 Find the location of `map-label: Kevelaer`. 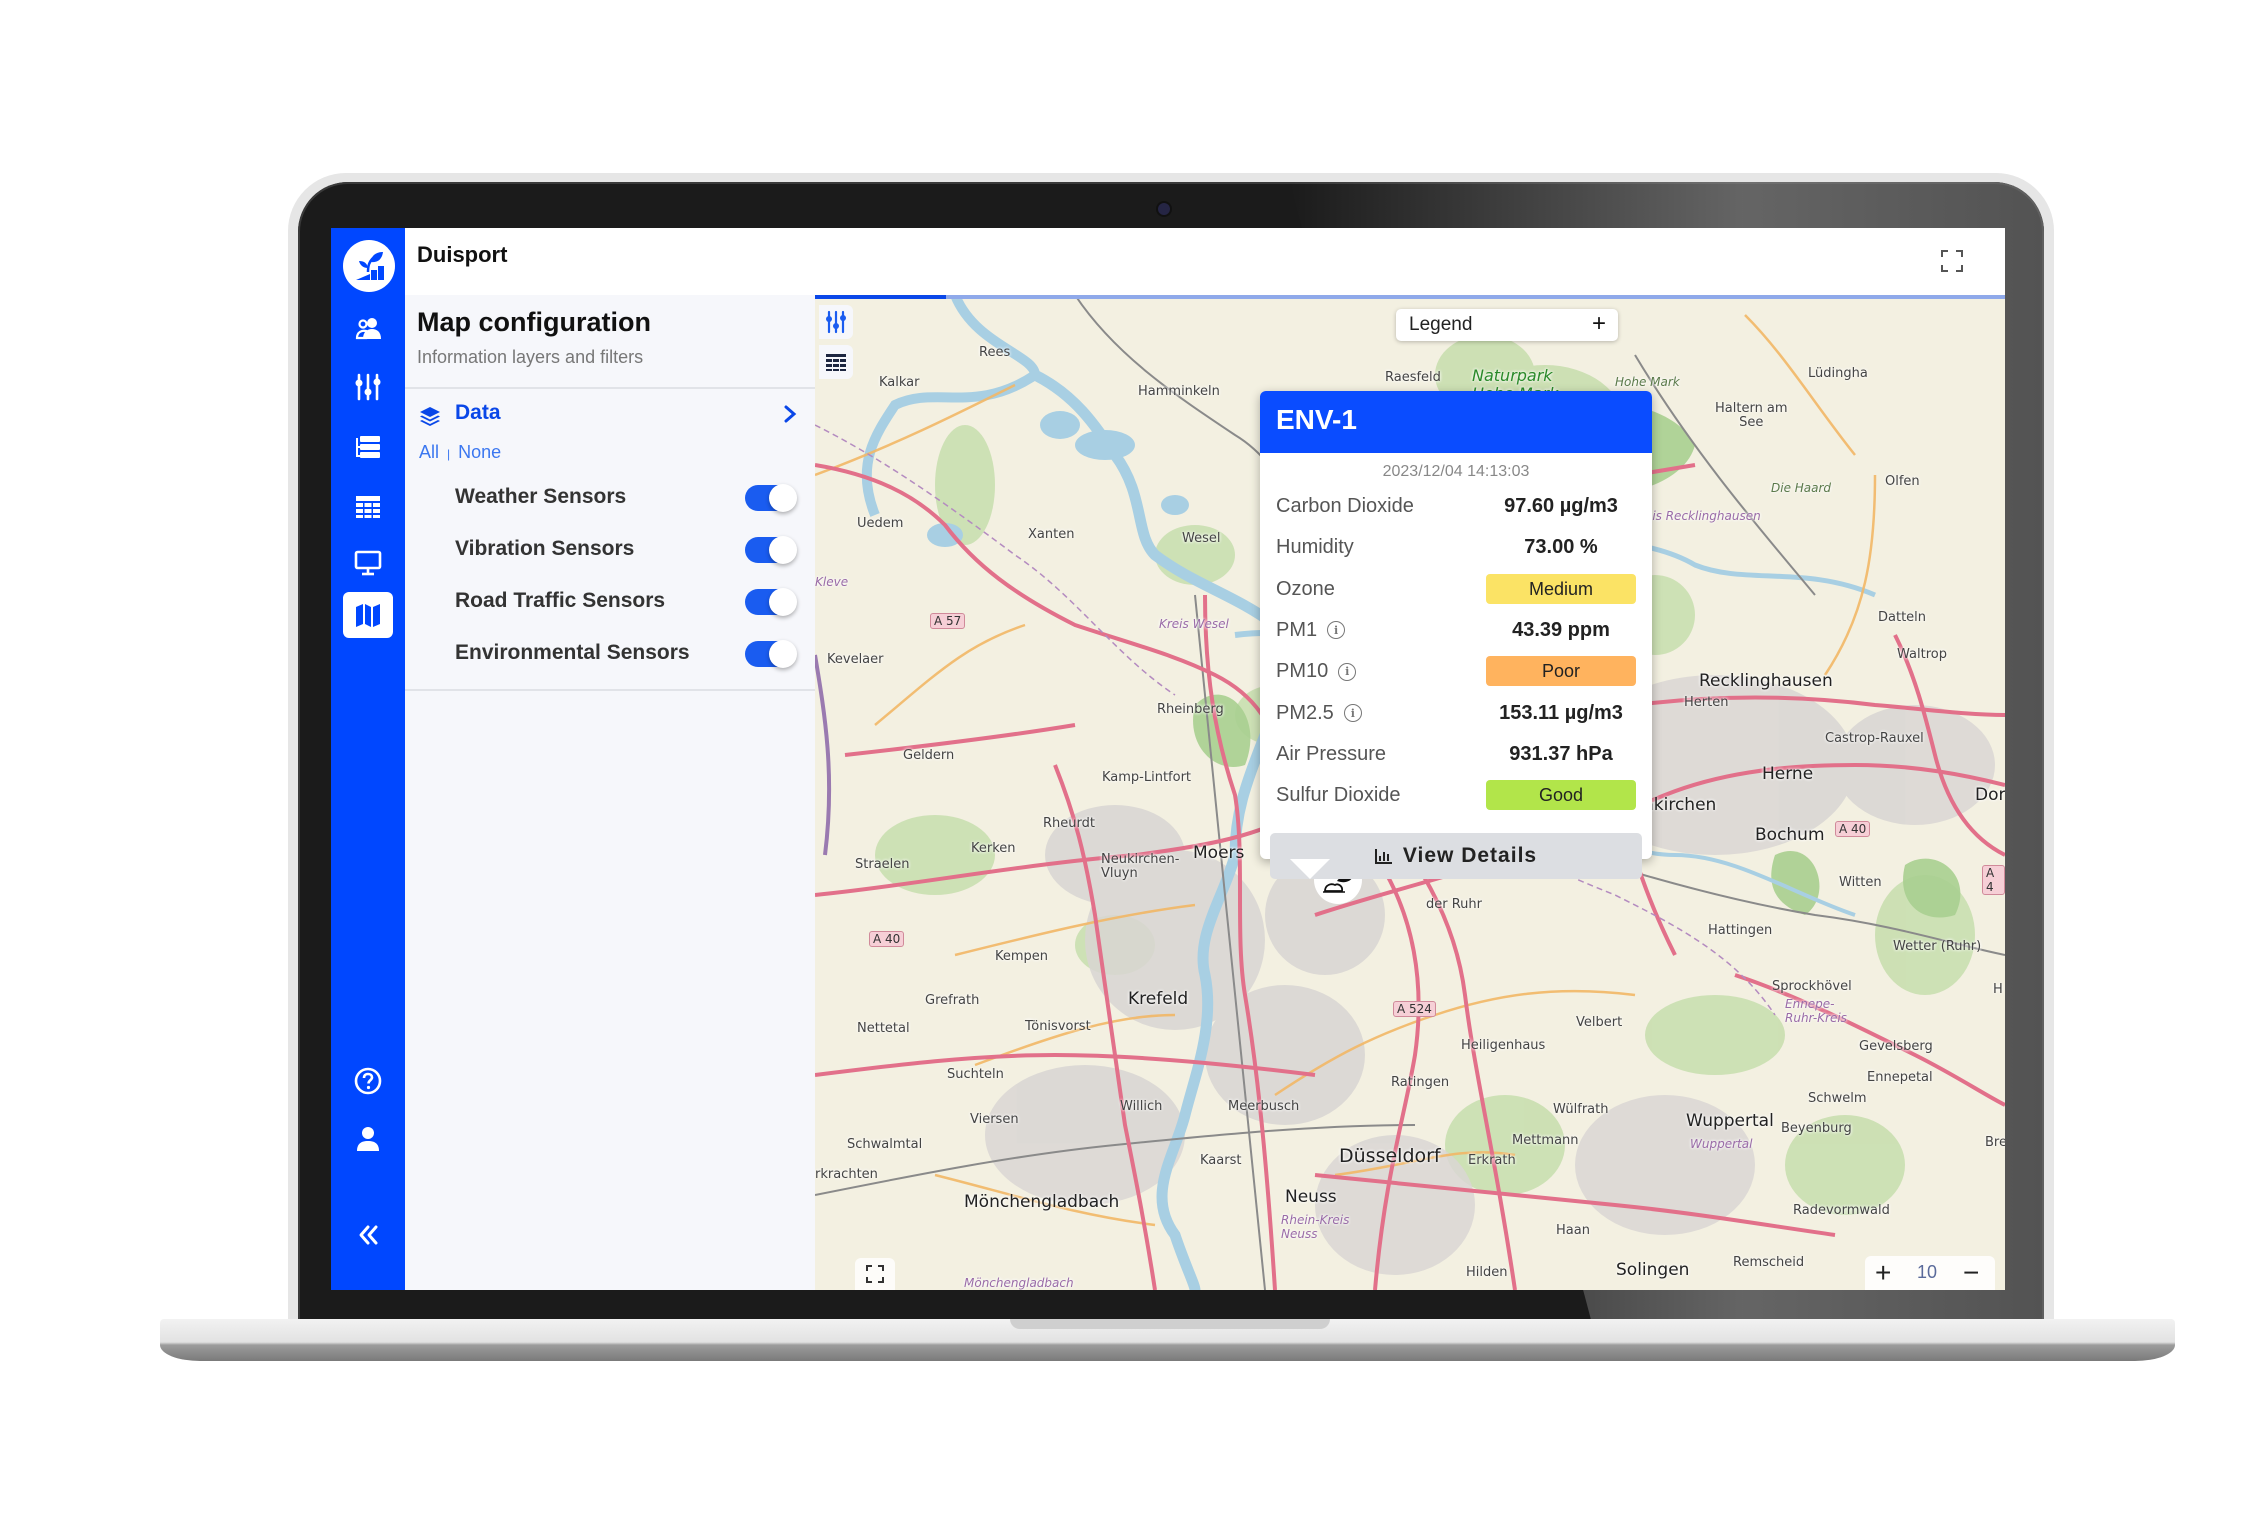

map-label: Kevelaer is located at coordinates (855, 659).